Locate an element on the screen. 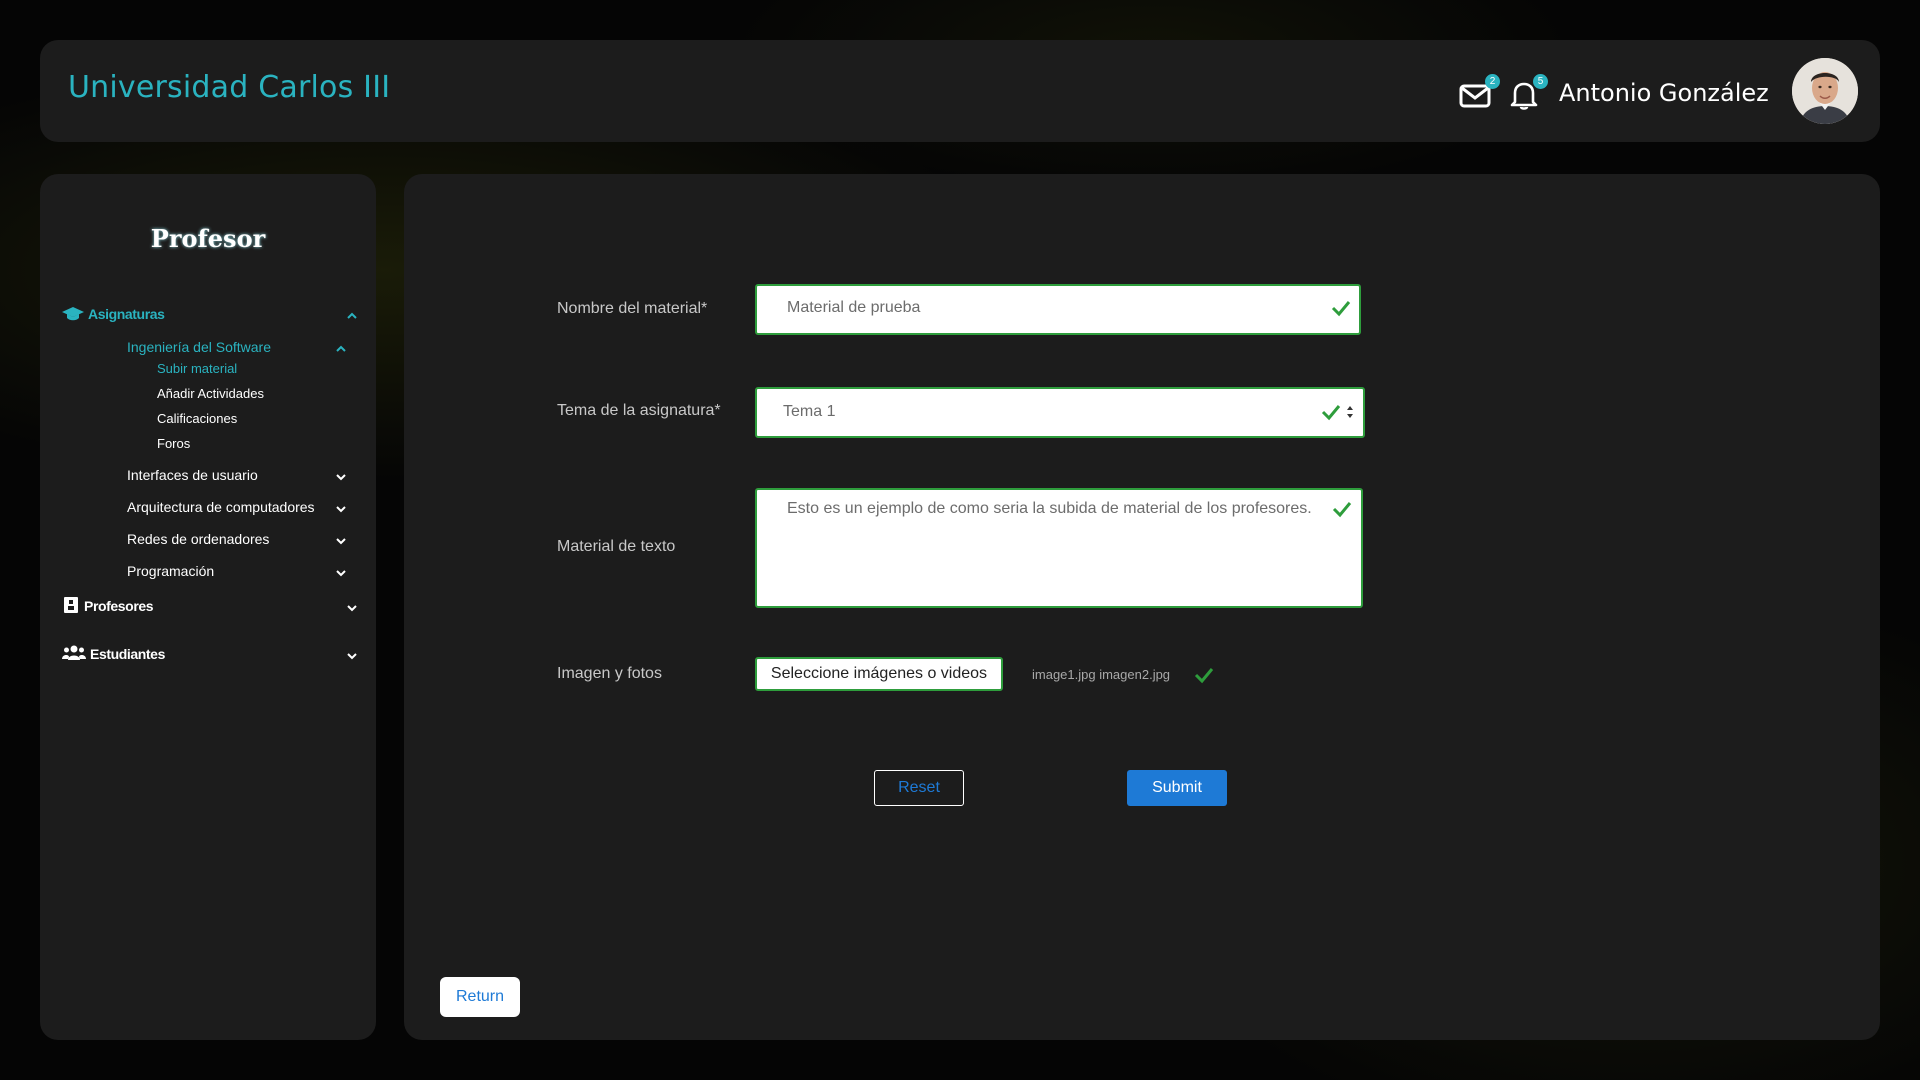  sidebar-item-estudiantes: Estudiantes is located at coordinates (113, 653).